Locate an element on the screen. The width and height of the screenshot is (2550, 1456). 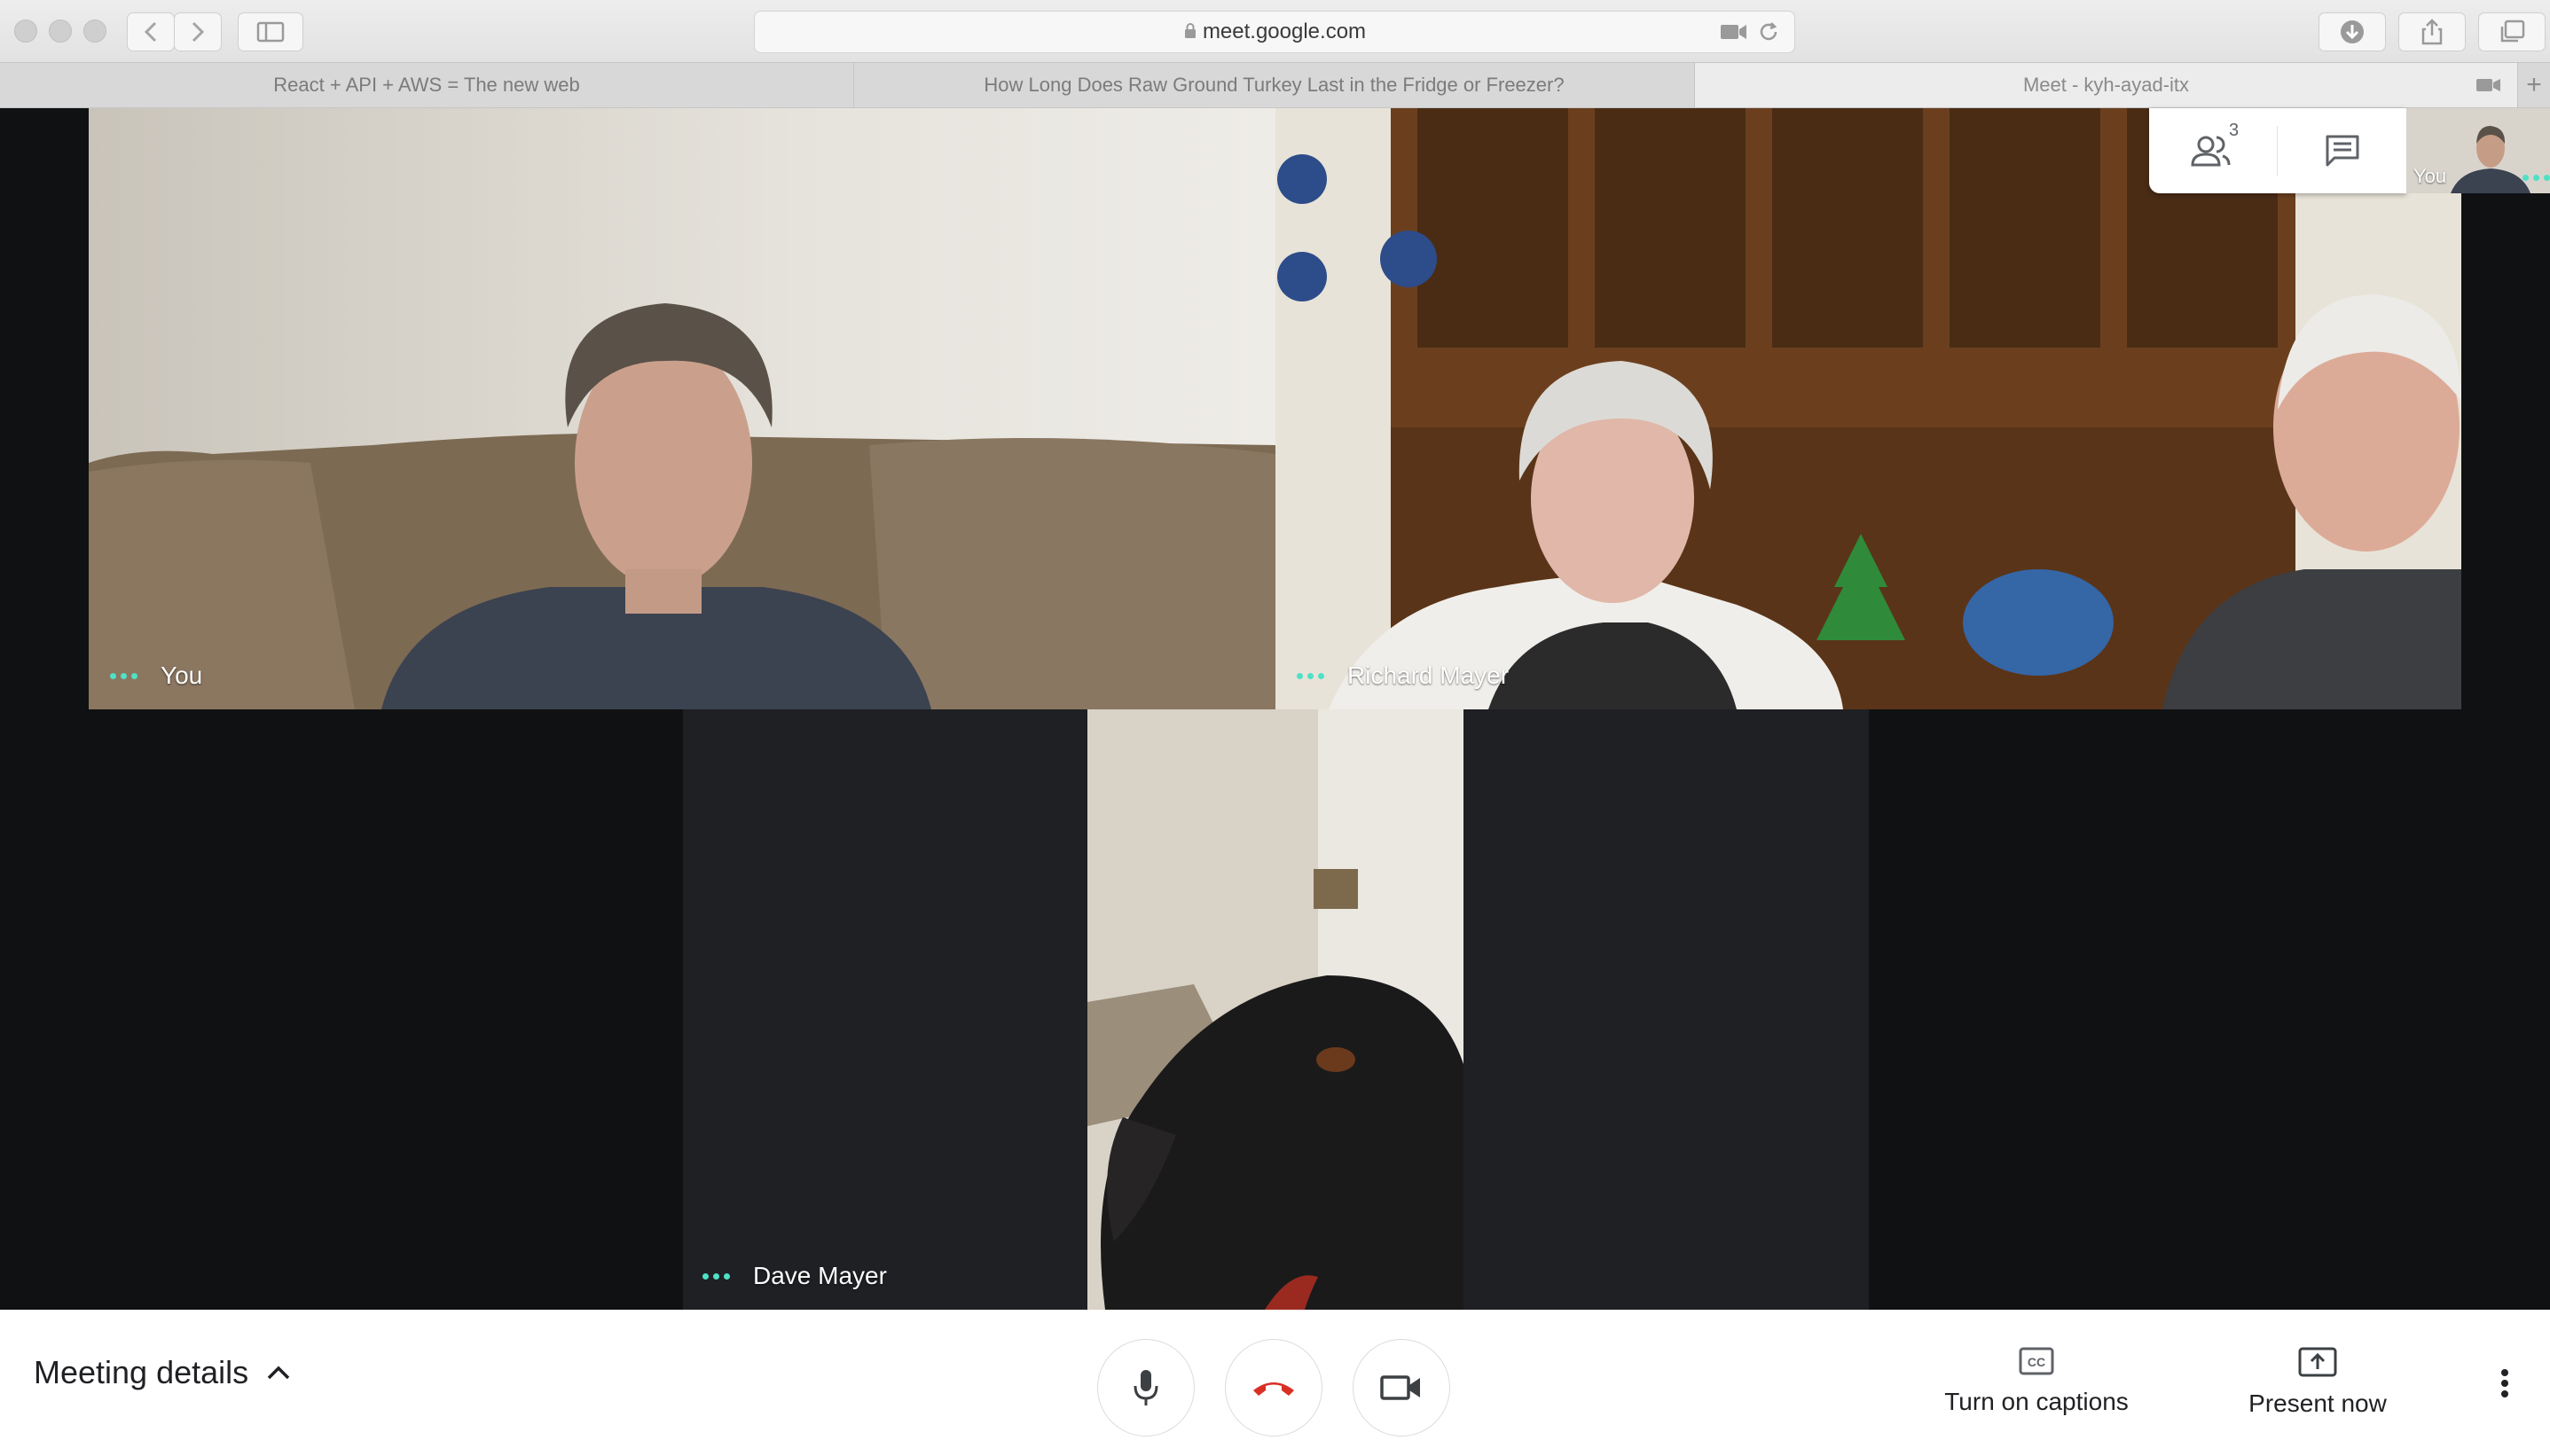
chevron-up-icon is located at coordinates (278, 1373).